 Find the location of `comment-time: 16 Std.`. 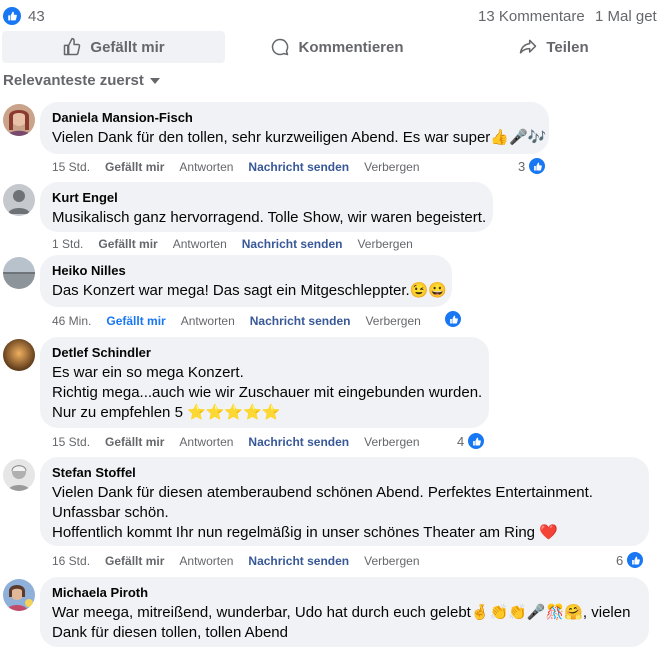

comment-time: 16 Std. is located at coordinates (71, 561).